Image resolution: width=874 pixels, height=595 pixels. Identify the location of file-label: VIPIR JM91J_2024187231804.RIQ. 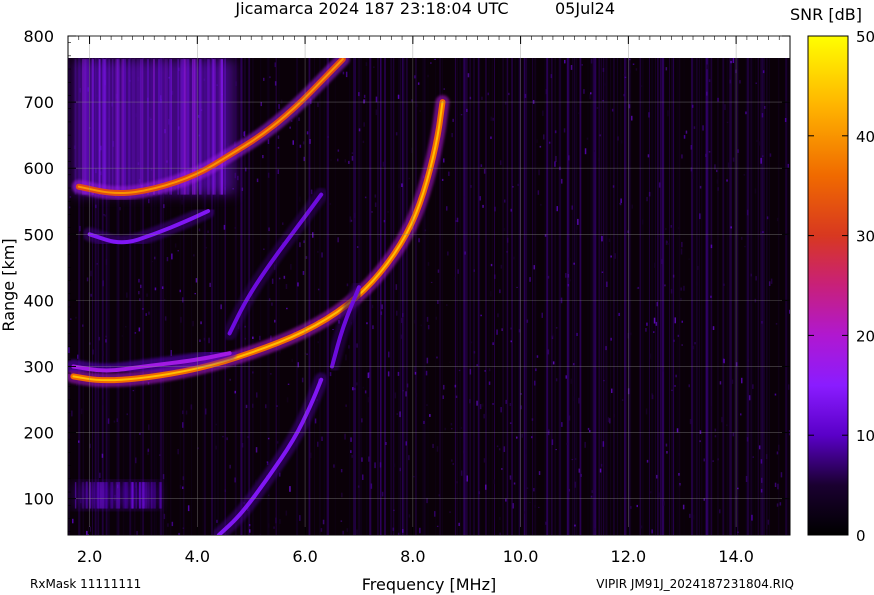
(695, 584).